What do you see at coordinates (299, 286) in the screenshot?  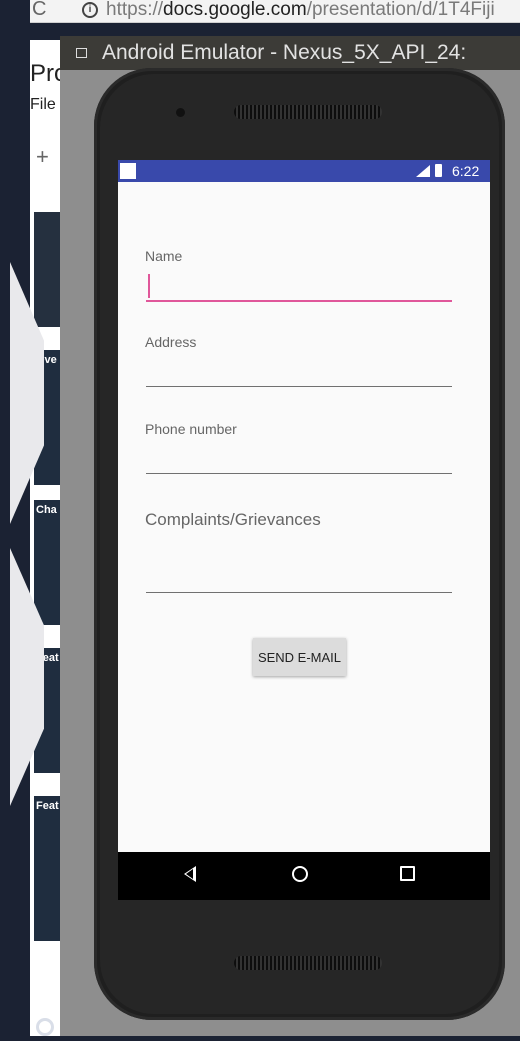 I see `name-field` at bounding box center [299, 286].